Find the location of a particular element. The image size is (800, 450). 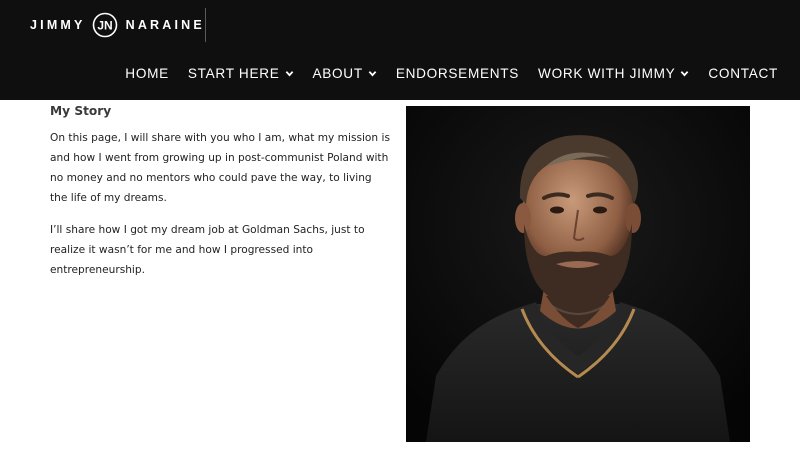

nav-home: HOME is located at coordinates (147, 73).